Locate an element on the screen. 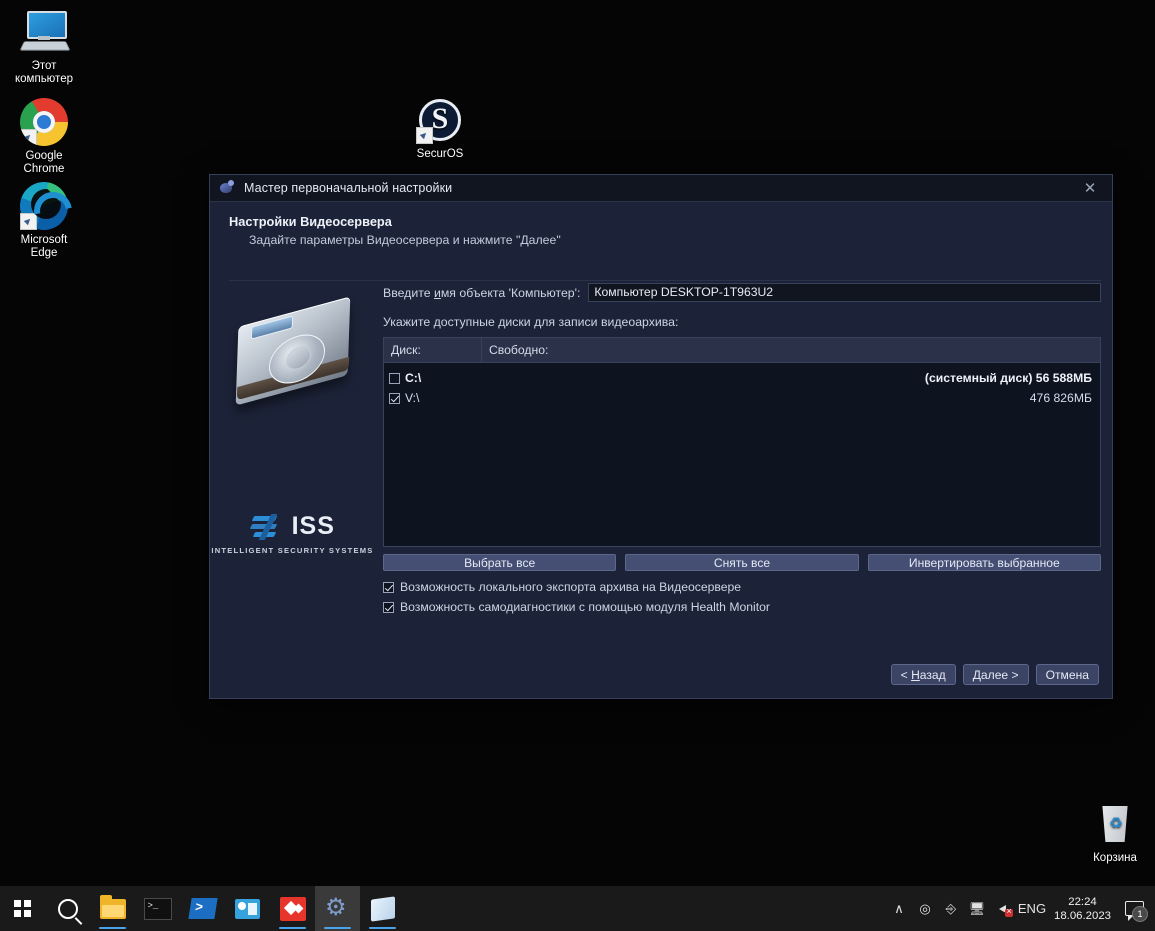 This screenshot has height=931, width=1155. notification-count: 1 is located at coordinates (1140, 914).